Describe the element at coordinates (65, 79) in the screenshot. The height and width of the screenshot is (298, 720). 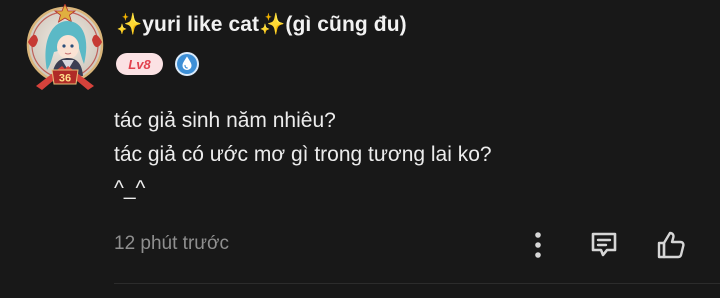
I see `avatar-frame-number: 36` at that location.